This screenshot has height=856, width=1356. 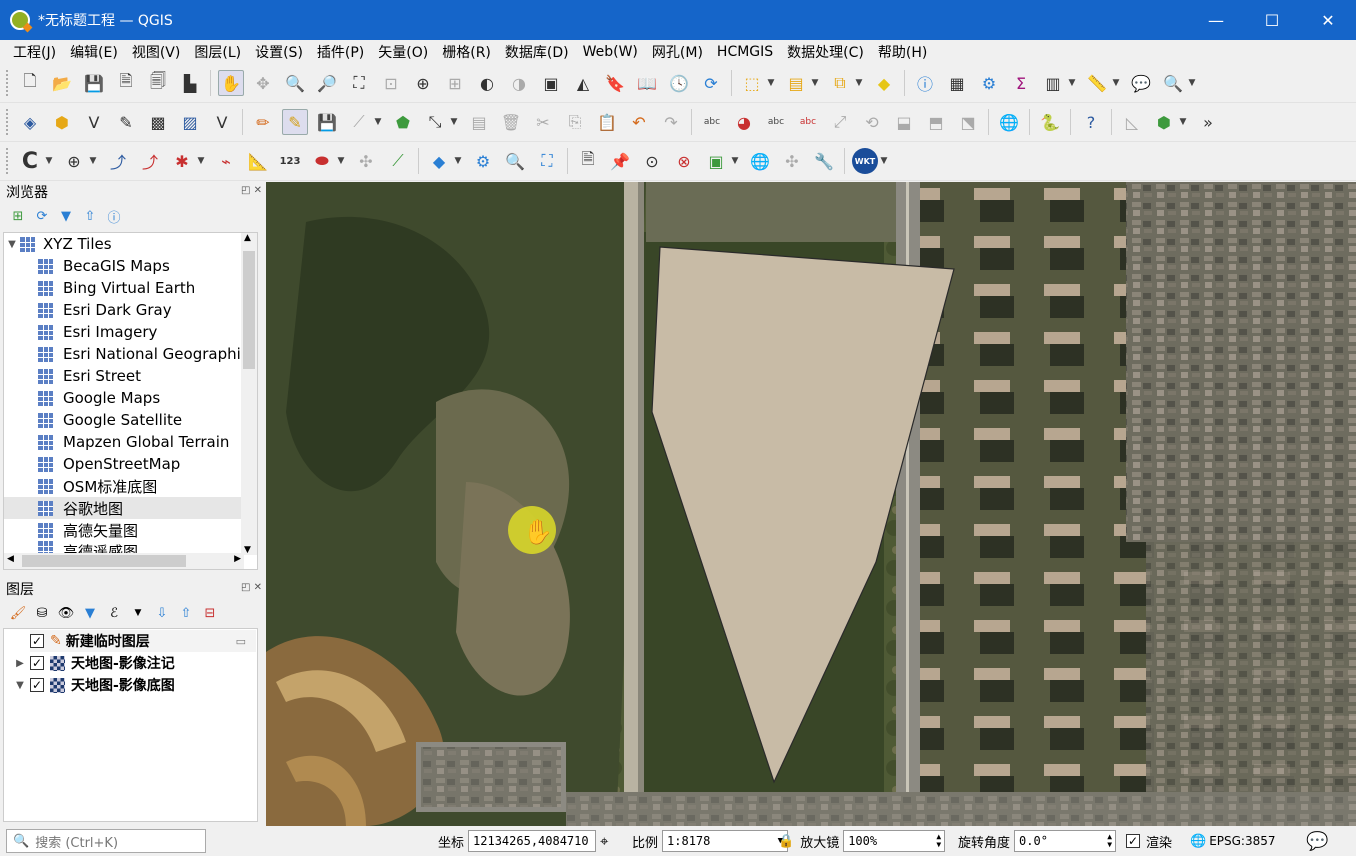 What do you see at coordinates (10, 559) in the screenshot?
I see `scroll-left-icon: ◀` at bounding box center [10, 559].